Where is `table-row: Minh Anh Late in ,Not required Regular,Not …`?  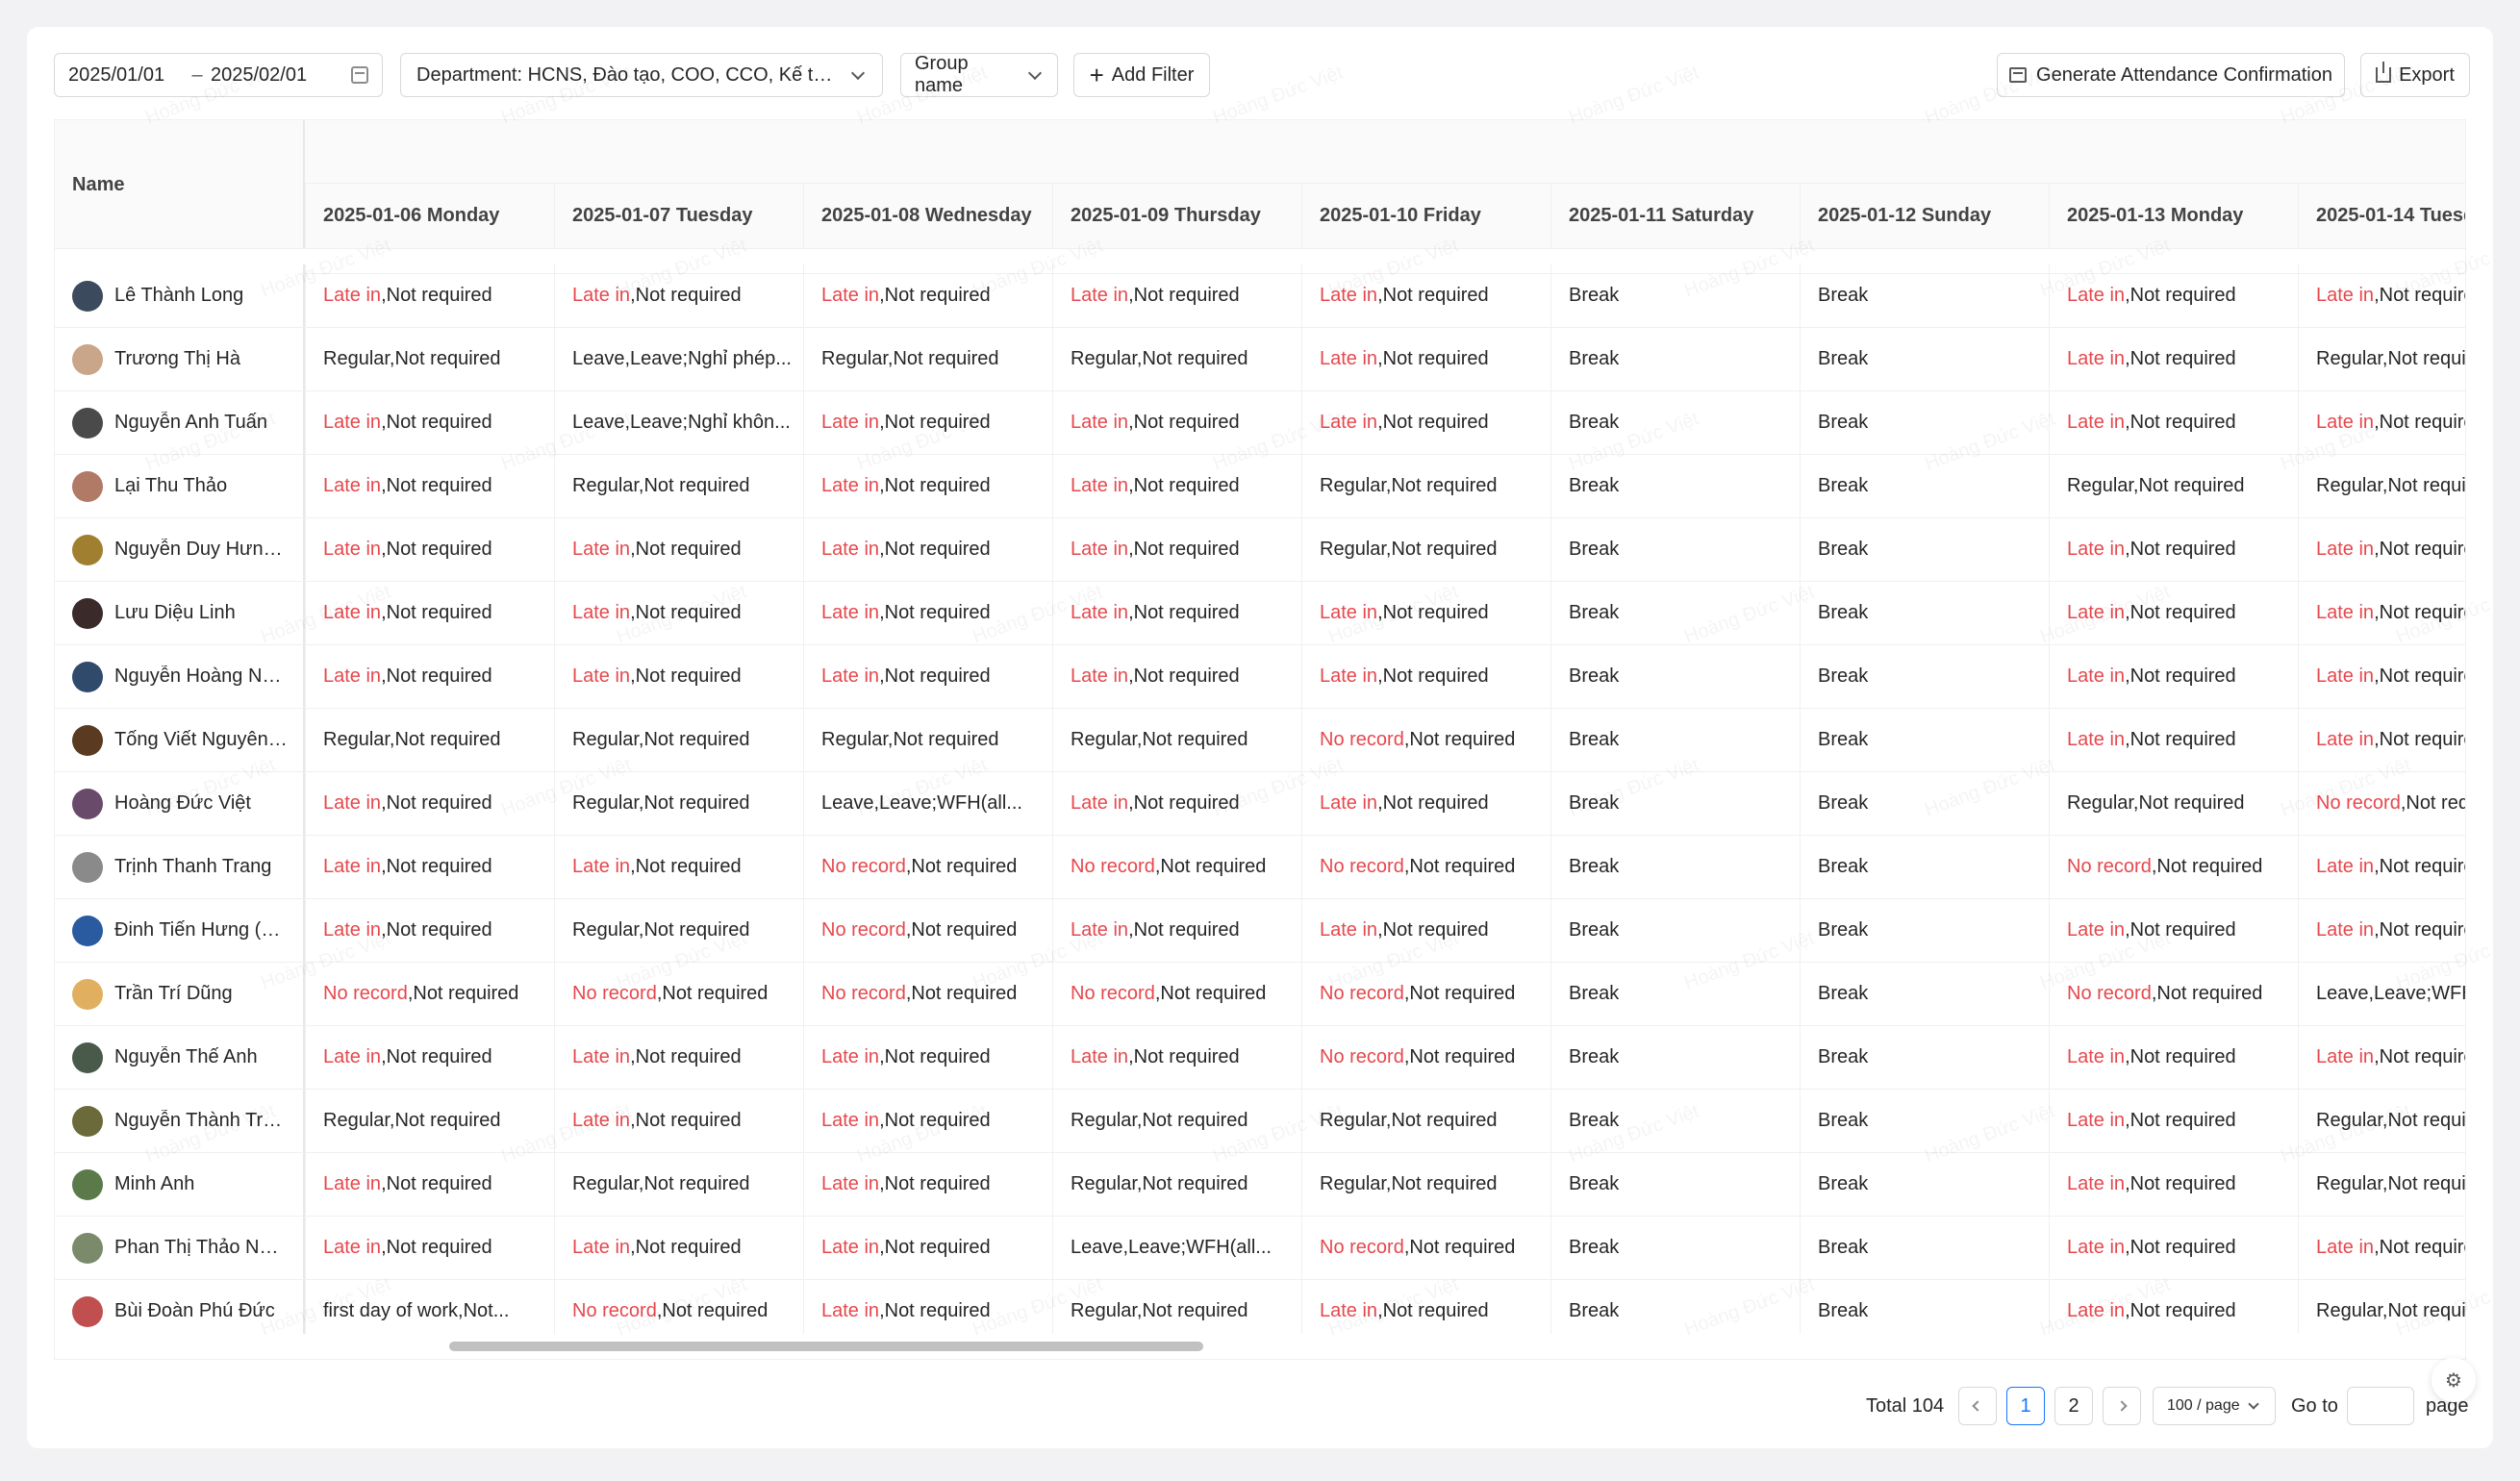
table-row: Minh Anh Late in ,Not required Regular,Not … is located at coordinates (1260, 1185).